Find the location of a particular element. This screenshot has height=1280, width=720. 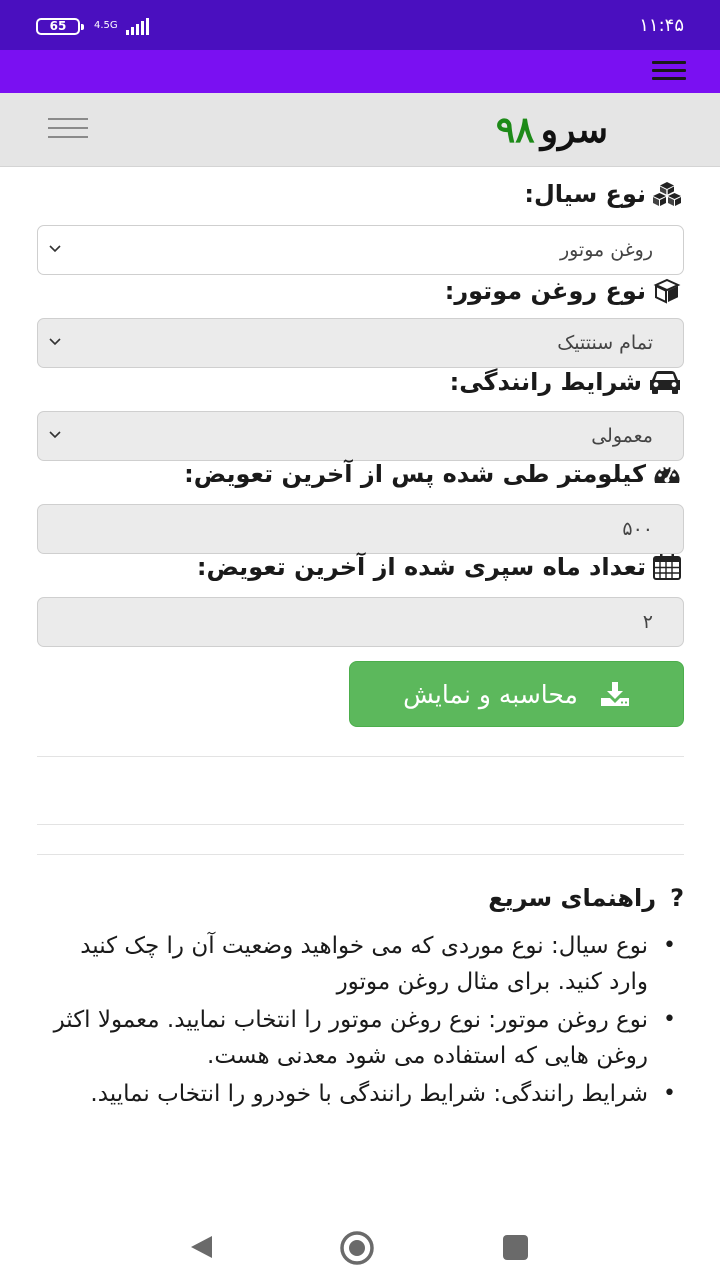

site-logo: سرو۹۸ is located at coordinates (552, 130).